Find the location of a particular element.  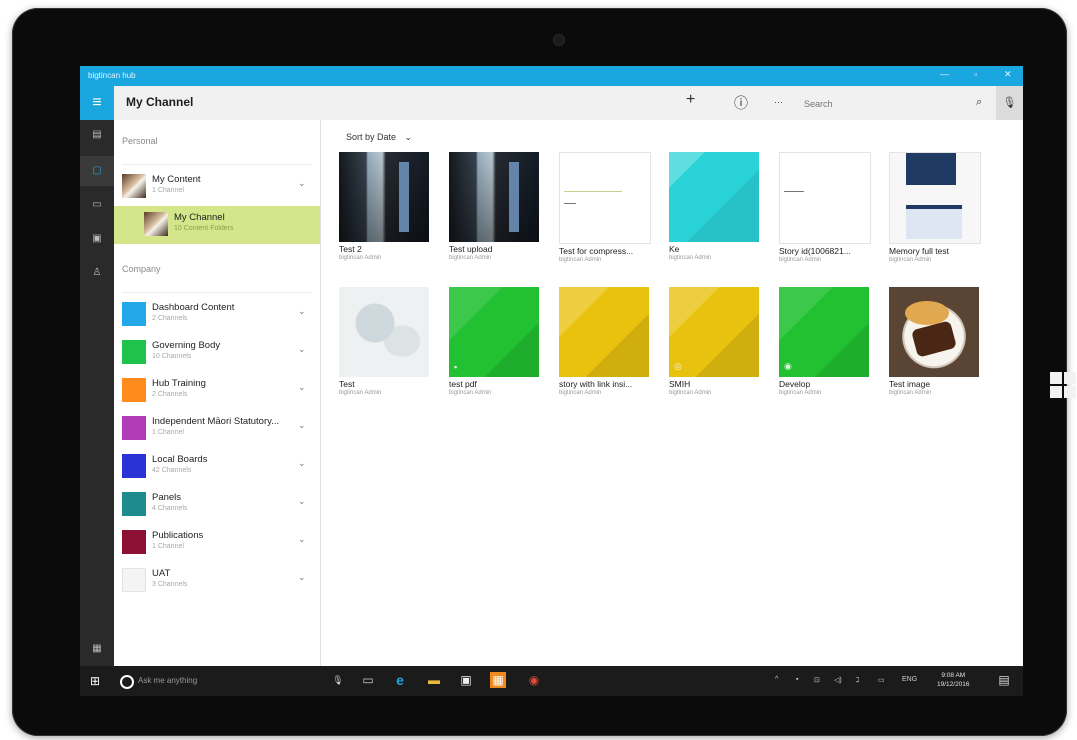

network-icon: ⊡ is located at coordinates (817, 680).